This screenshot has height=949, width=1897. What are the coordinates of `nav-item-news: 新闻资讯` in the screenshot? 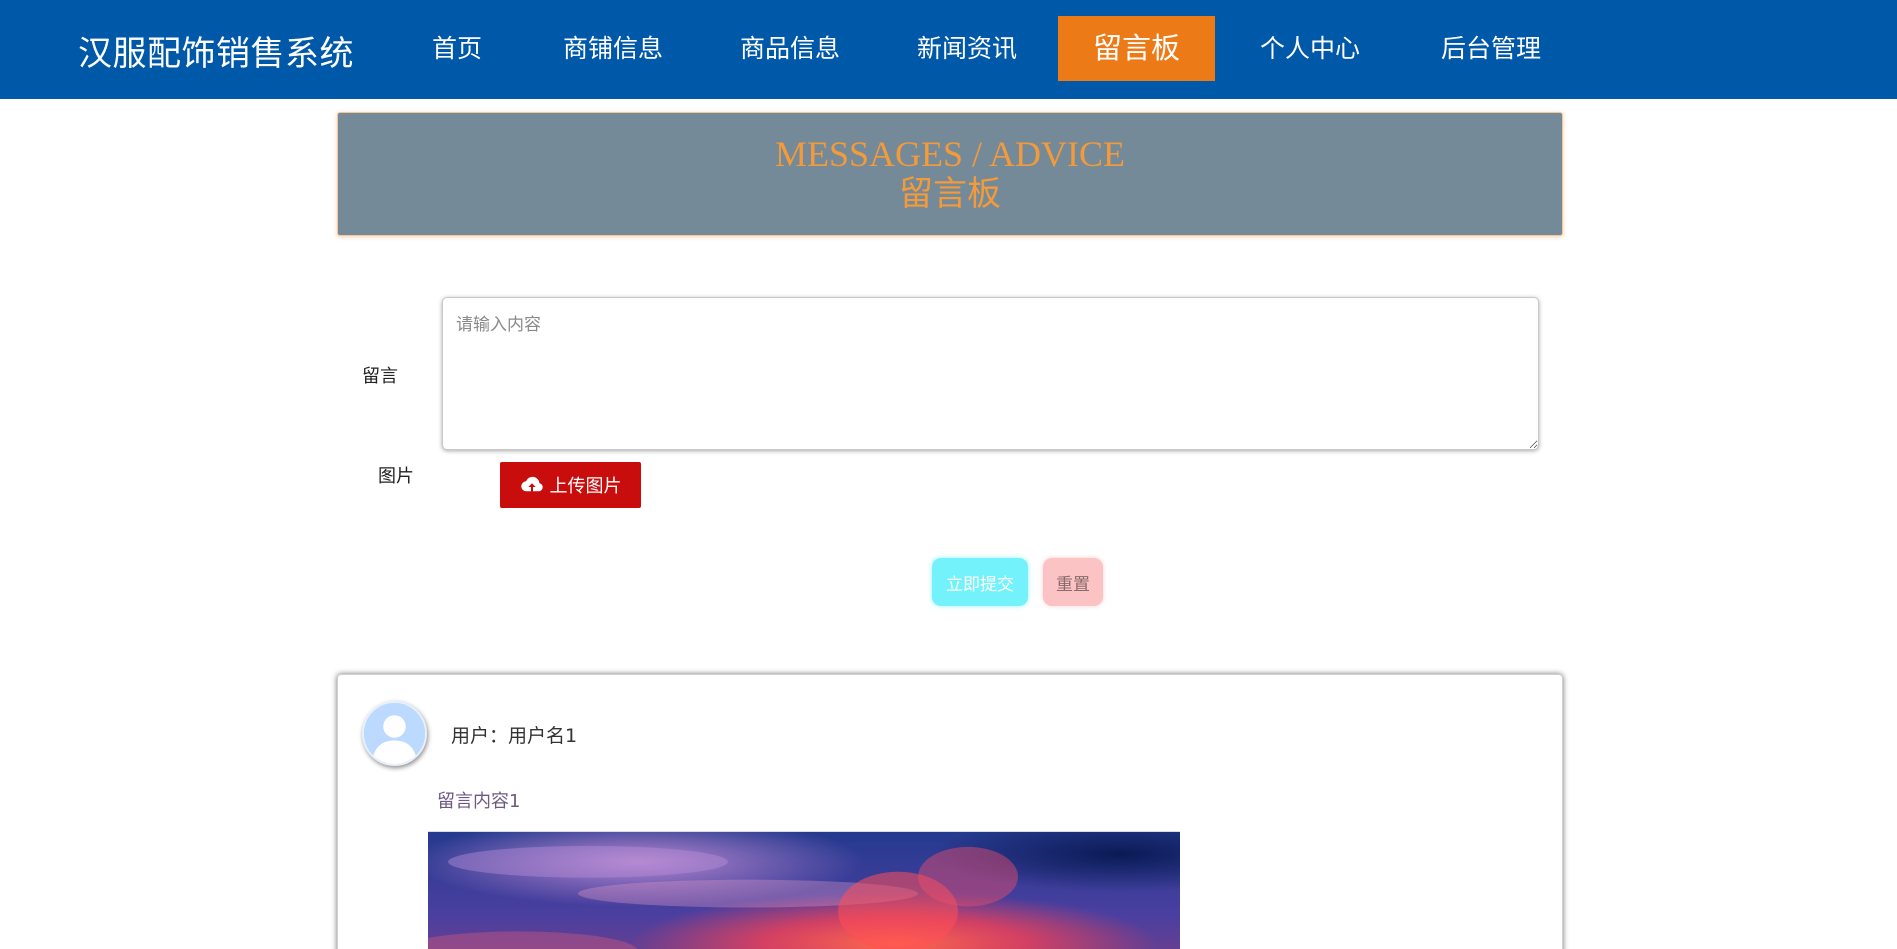 It's located at (967, 48).